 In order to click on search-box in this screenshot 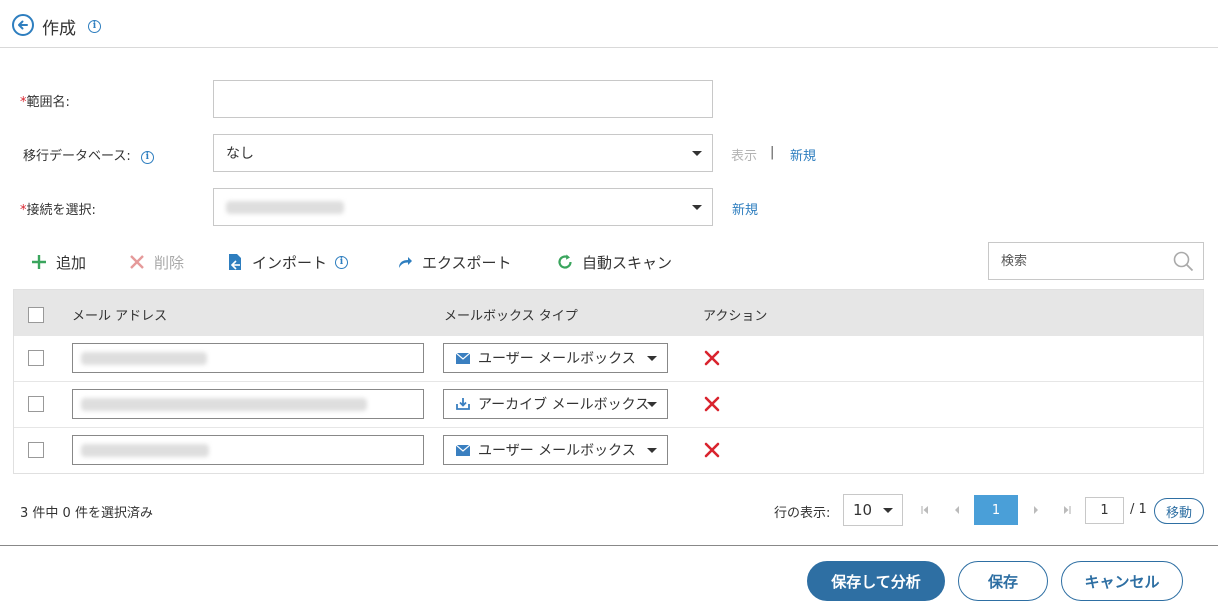, I will do `click(1096, 261)`.